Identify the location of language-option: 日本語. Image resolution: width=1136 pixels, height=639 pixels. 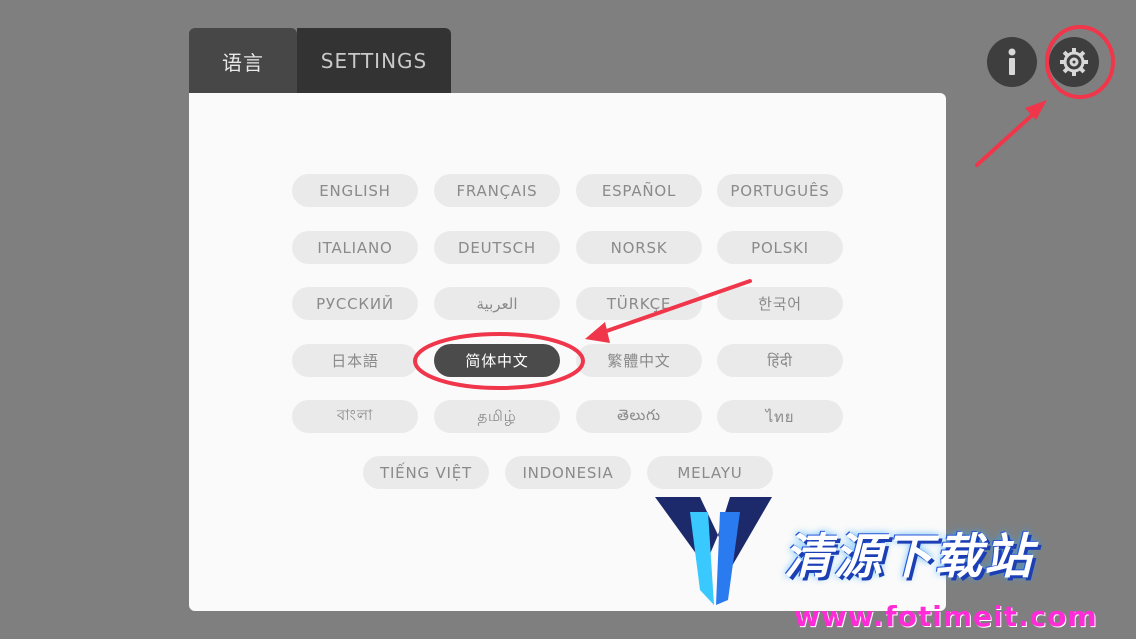
(355, 360).